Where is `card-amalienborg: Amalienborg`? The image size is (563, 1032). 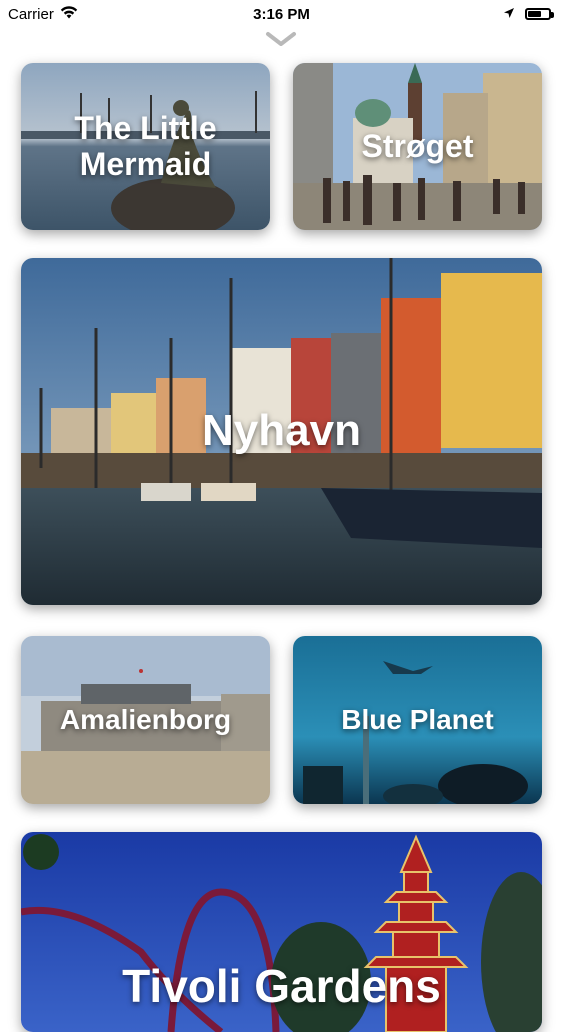
card-amalienborg: Amalienborg is located at coordinates (145, 720).